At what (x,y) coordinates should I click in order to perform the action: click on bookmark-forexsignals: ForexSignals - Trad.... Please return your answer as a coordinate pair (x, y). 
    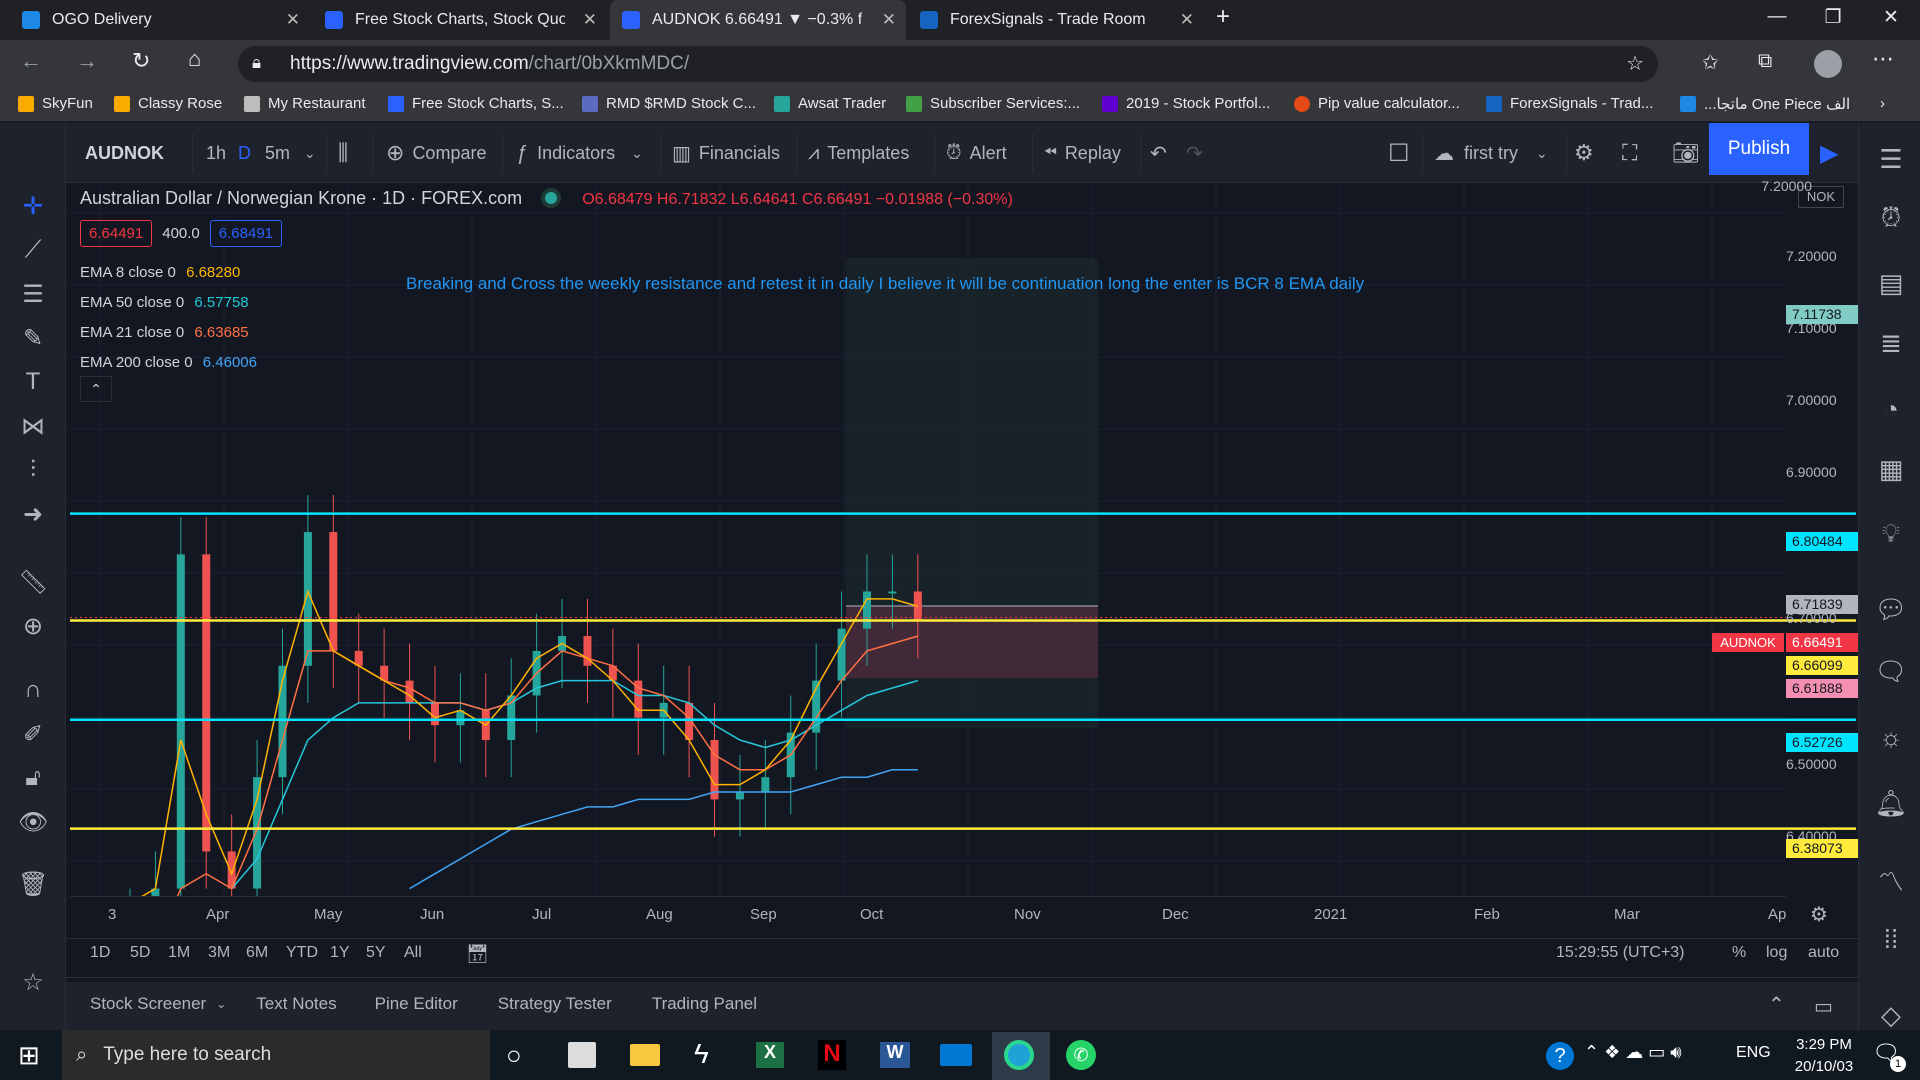
    Looking at the image, I should click on (1569, 103).